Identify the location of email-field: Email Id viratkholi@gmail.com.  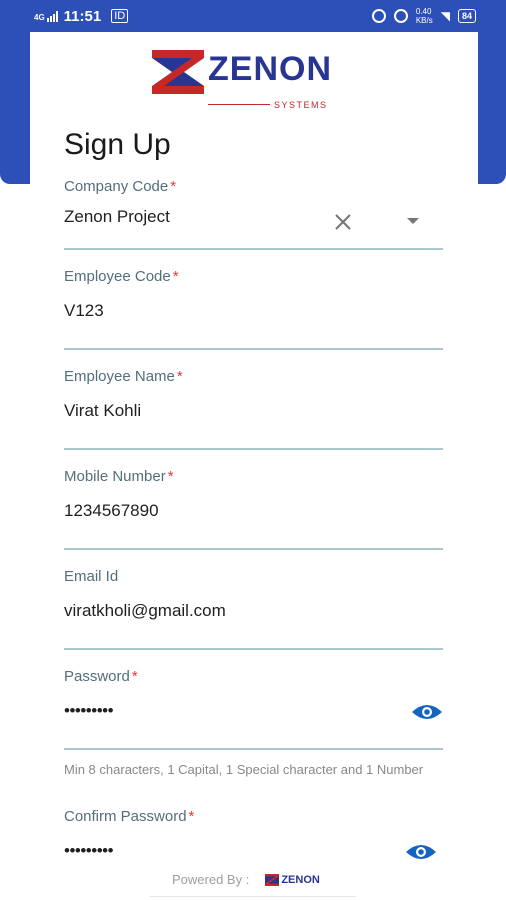
(253, 610).